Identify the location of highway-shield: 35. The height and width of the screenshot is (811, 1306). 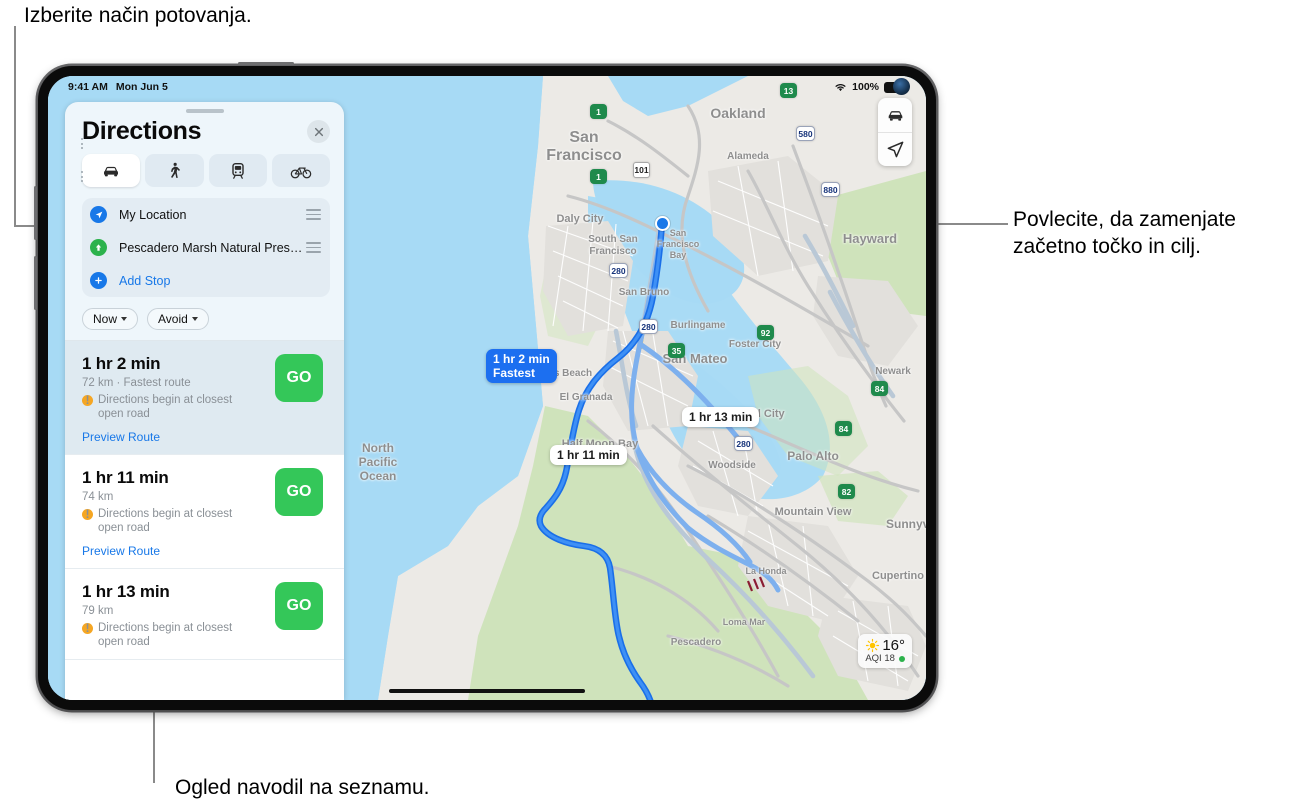
(676, 350).